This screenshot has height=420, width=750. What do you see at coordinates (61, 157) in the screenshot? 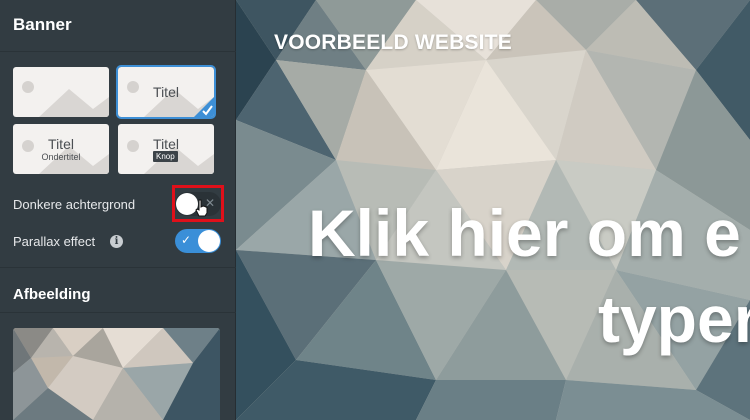
I see `layout-subtitle-text: Ondertitel` at bounding box center [61, 157].